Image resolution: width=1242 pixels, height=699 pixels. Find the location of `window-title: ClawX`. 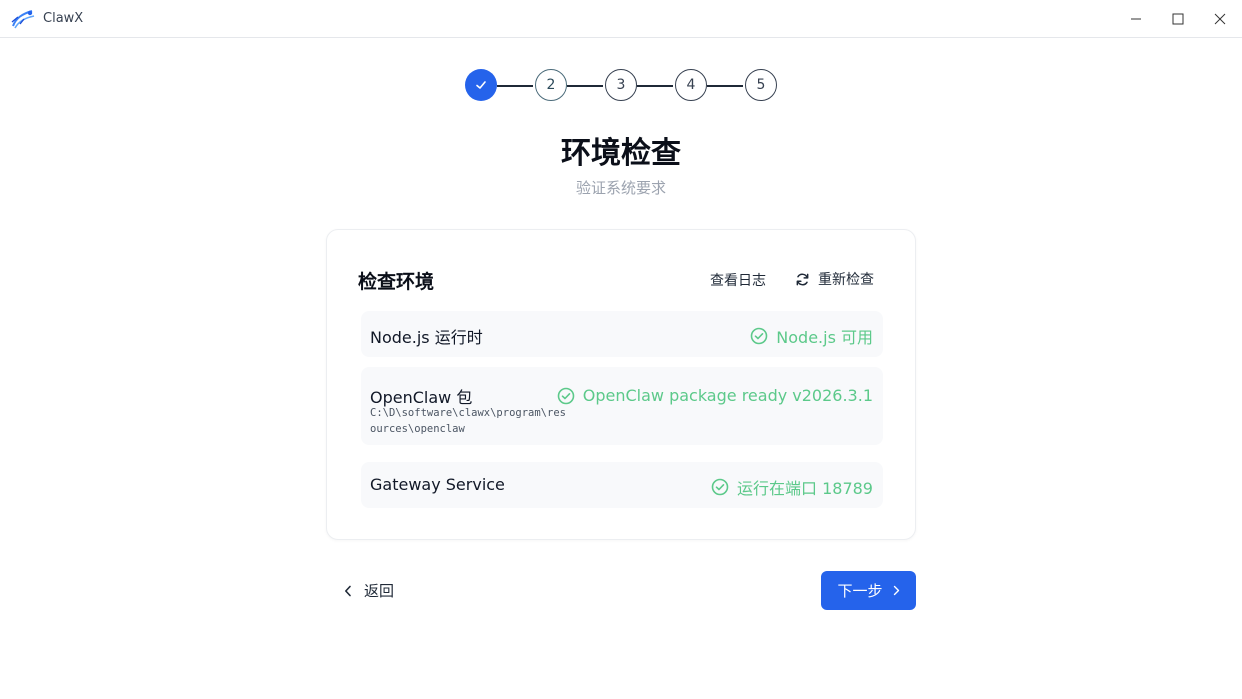

window-title: ClawX is located at coordinates (63, 18).